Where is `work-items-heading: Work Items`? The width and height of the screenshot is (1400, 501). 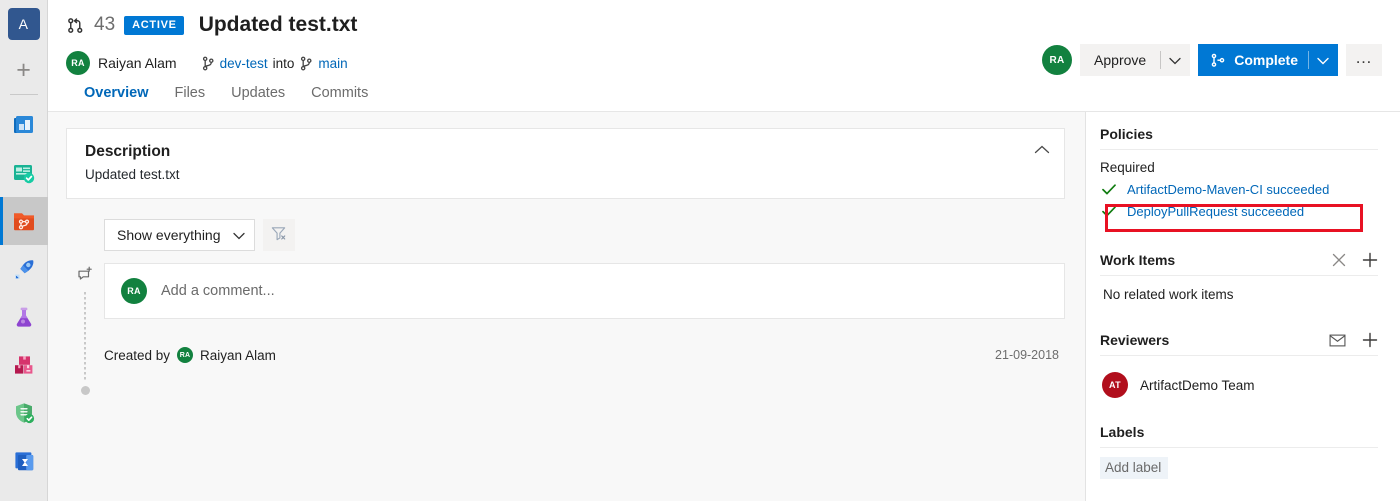
work-items-heading: Work Items is located at coordinates (1138, 260).